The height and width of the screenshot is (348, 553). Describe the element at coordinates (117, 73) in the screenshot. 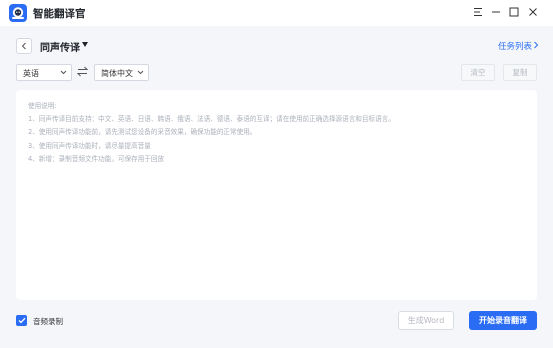

I see `target-language-value: 简体中文` at that location.